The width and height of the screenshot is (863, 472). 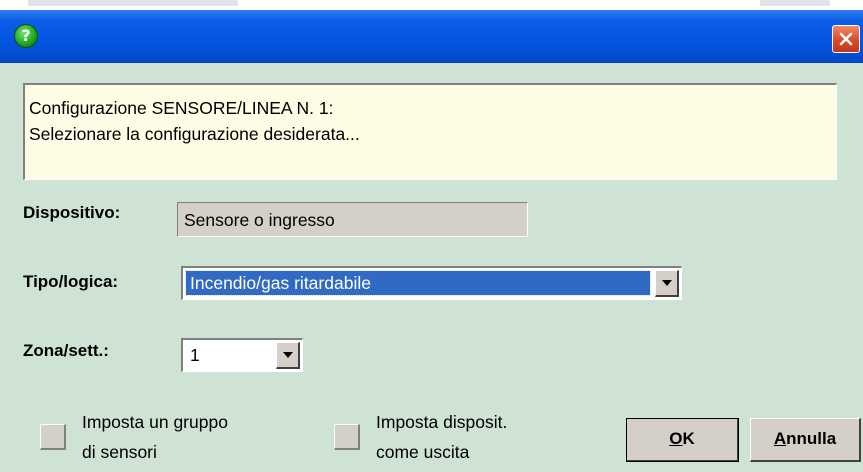 What do you see at coordinates (119, 452) in the screenshot?
I see `imposta-gruppo-label-line2: di sensori` at bounding box center [119, 452].